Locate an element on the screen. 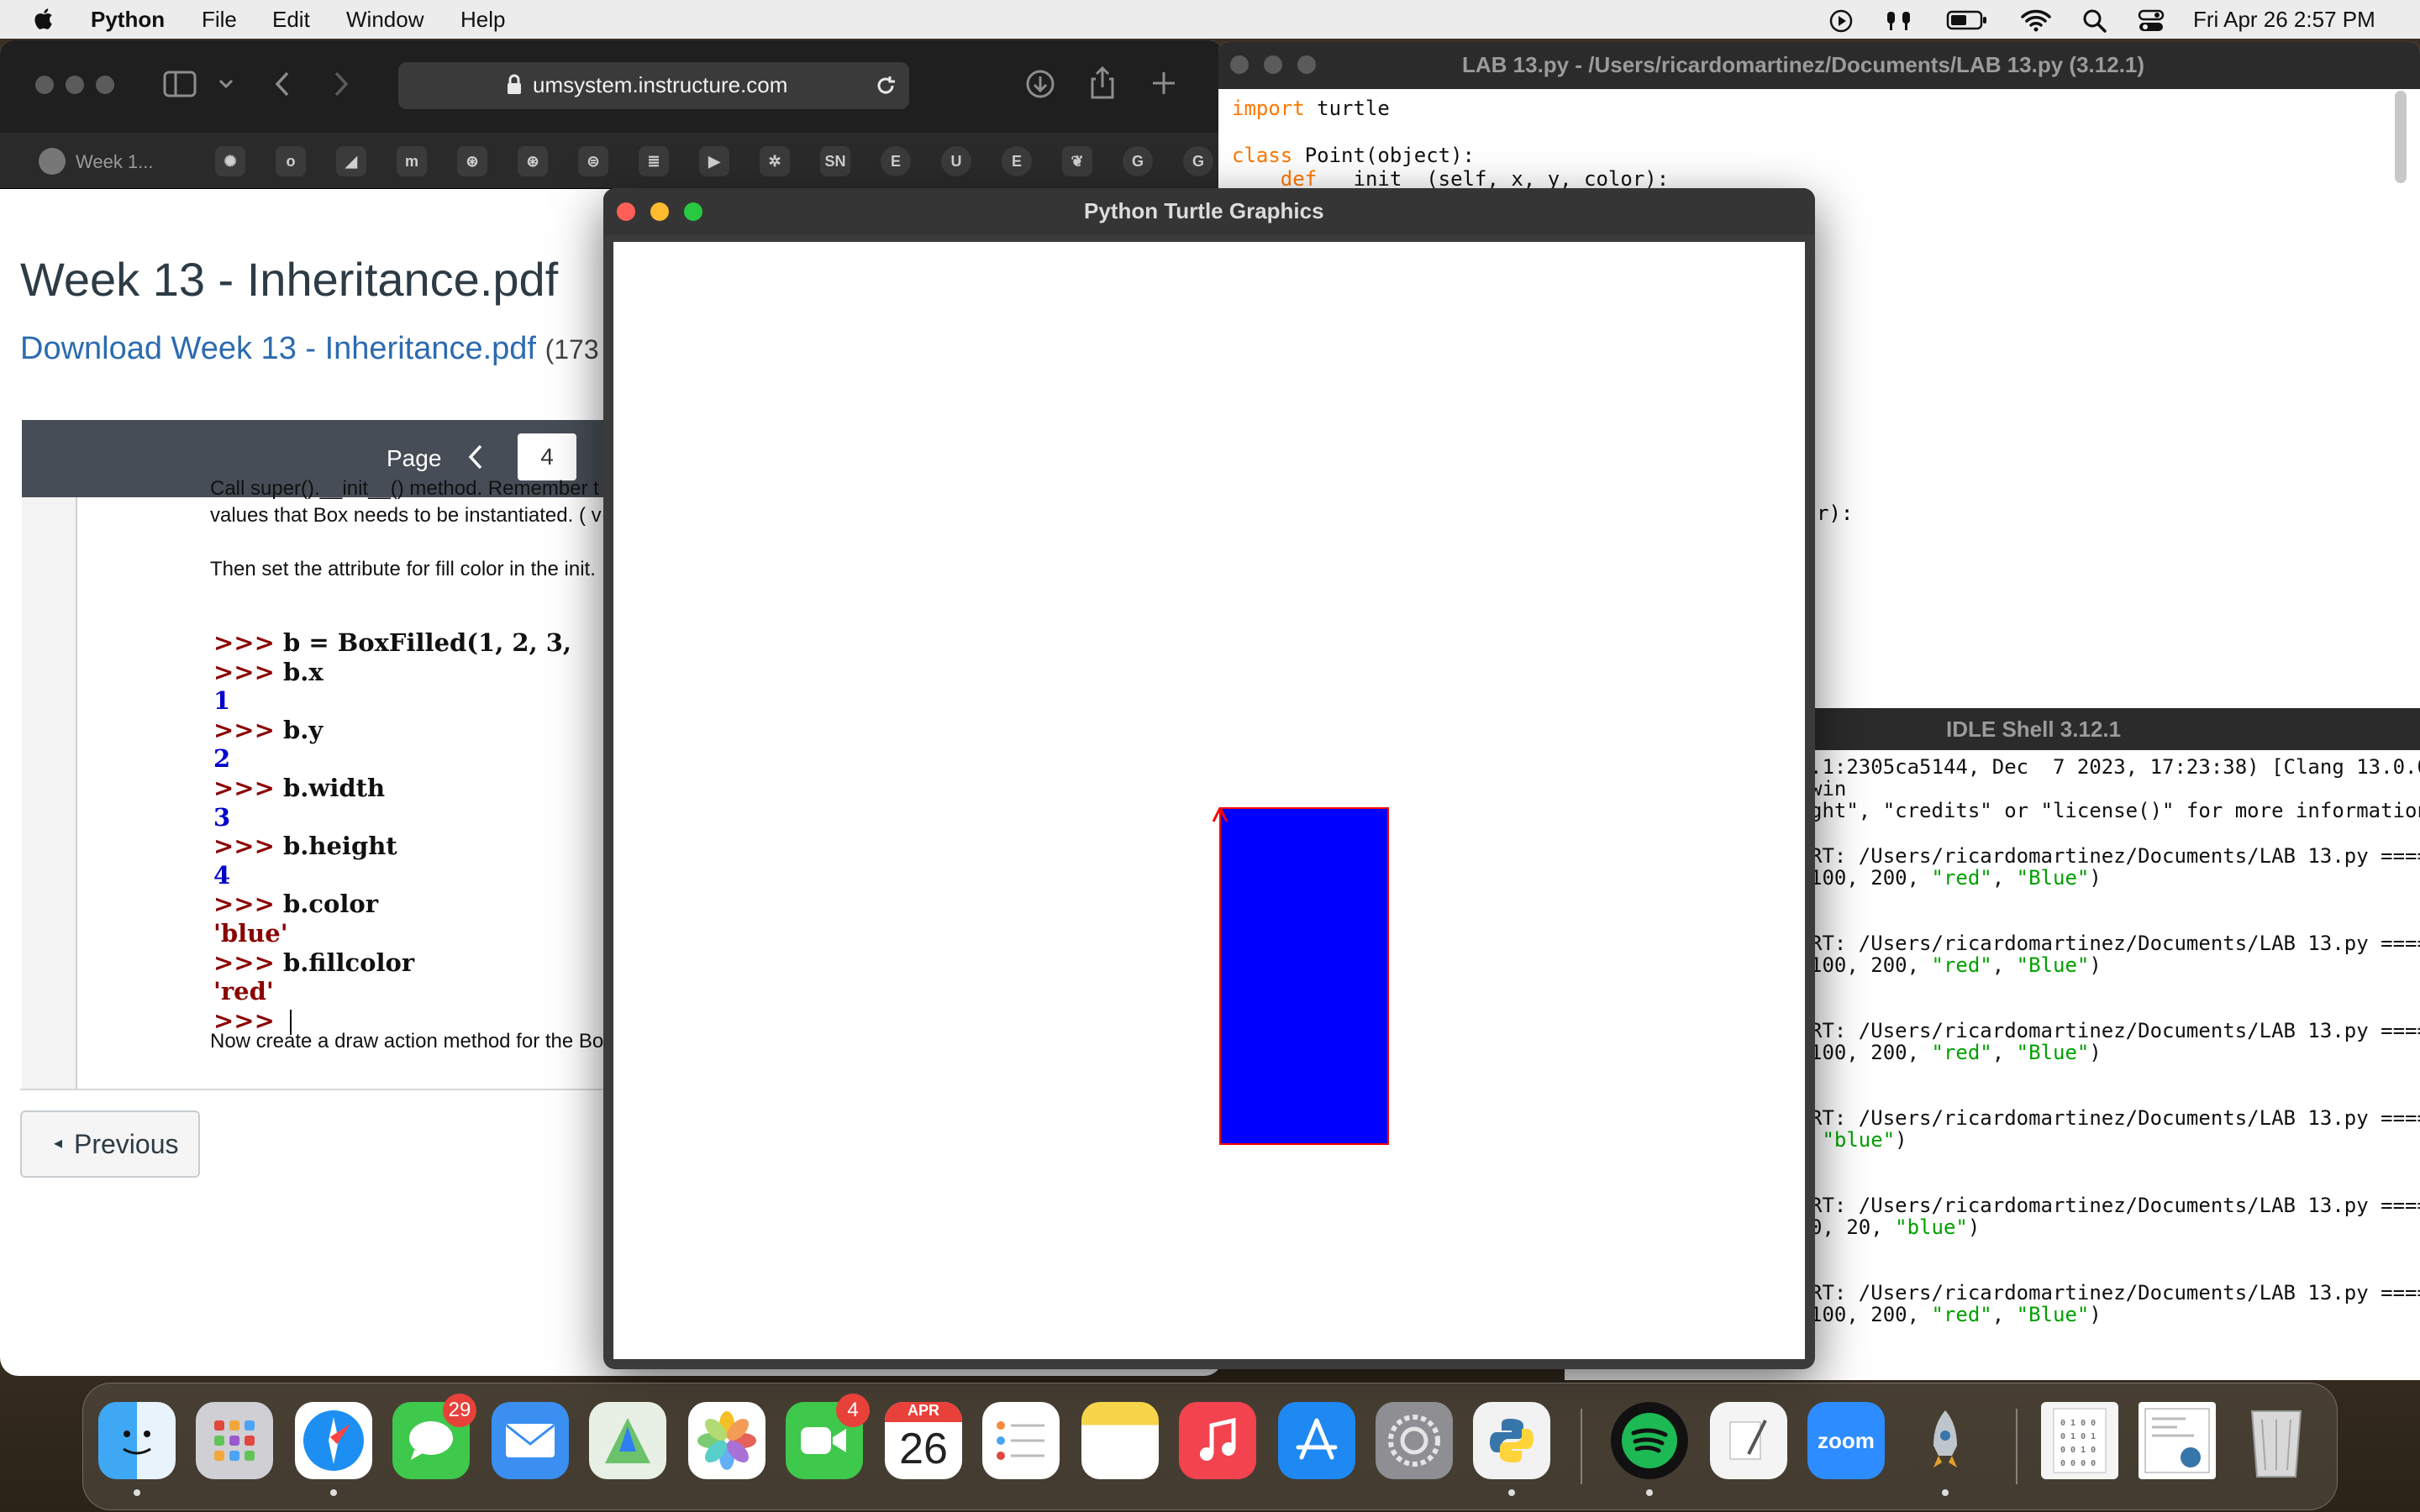 Image resolution: width=2420 pixels, height=1512 pixels. pinned-tab-star-icon: ✲ is located at coordinates (775, 161).